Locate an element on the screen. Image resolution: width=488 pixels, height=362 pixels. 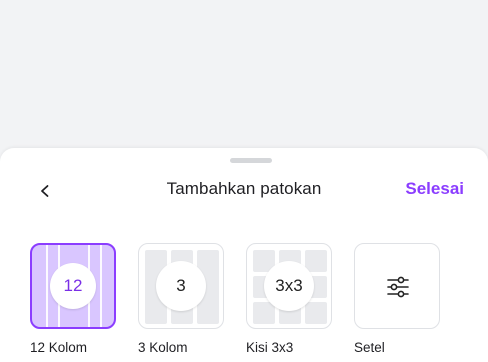
sliders-icon is located at coordinates (398, 287).